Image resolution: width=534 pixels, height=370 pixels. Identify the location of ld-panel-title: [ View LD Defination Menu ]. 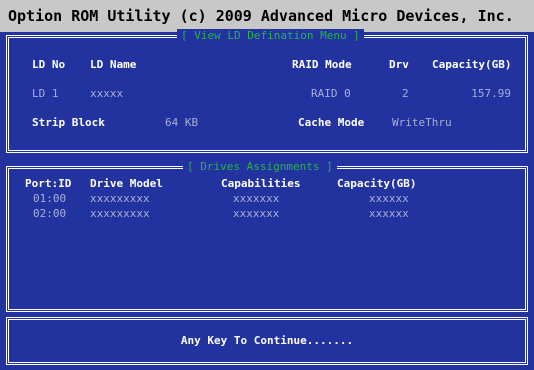
(270, 36).